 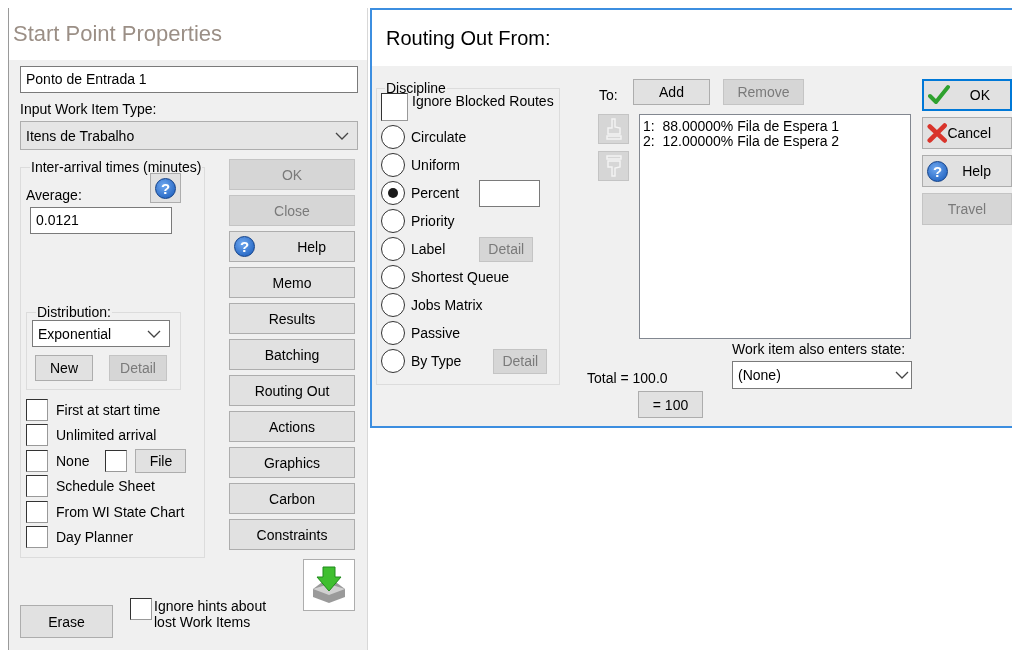 What do you see at coordinates (292, 282) in the screenshot?
I see `button: Memo` at bounding box center [292, 282].